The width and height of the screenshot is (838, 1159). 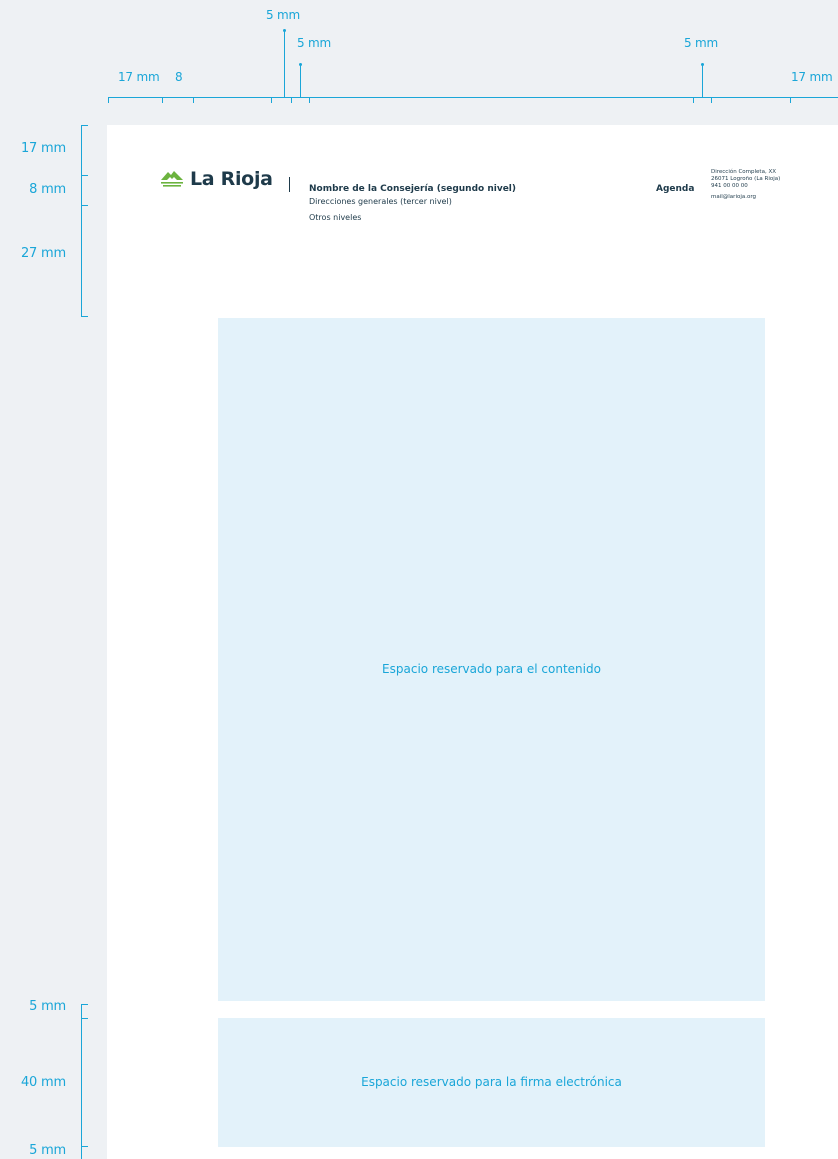 What do you see at coordinates (701, 43) in the screenshot?
I see `dim-top-right-5mm: 5 mm` at bounding box center [701, 43].